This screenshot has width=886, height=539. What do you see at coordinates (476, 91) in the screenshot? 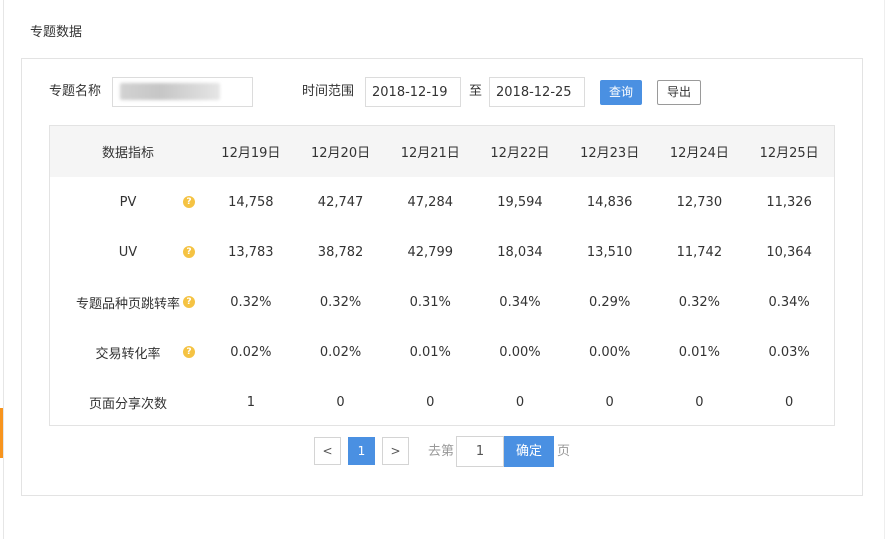
I see `date-range-separator: 至` at bounding box center [476, 91].